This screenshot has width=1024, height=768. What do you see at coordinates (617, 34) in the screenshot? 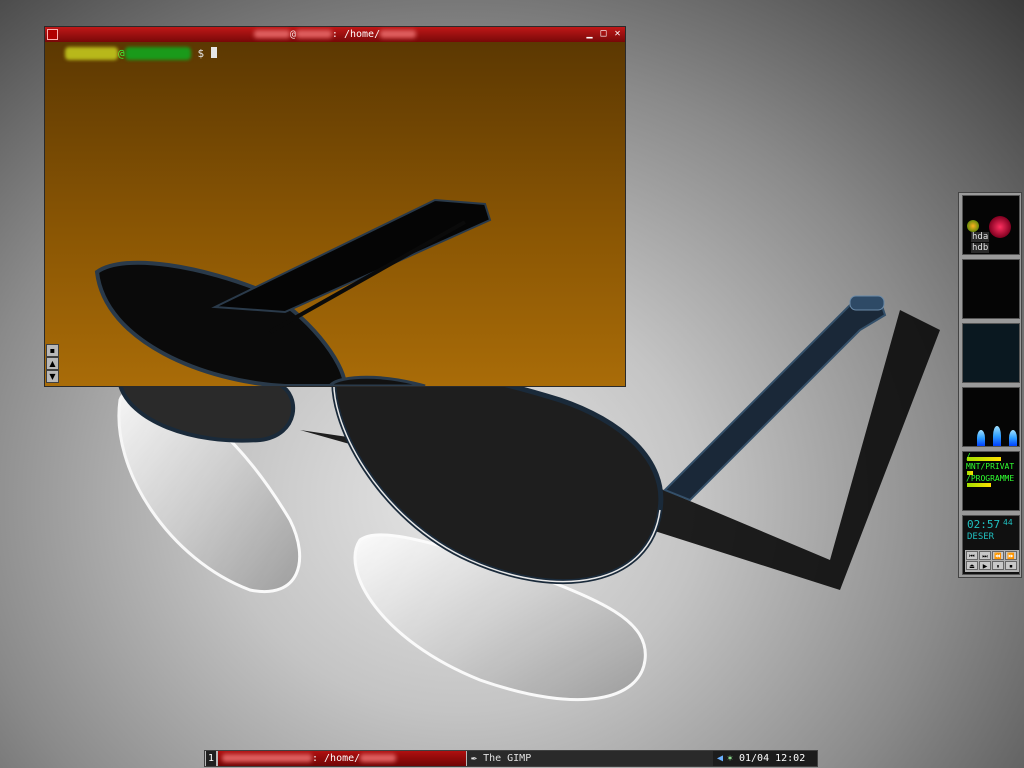
I see `close-button: ✕` at bounding box center [617, 34].